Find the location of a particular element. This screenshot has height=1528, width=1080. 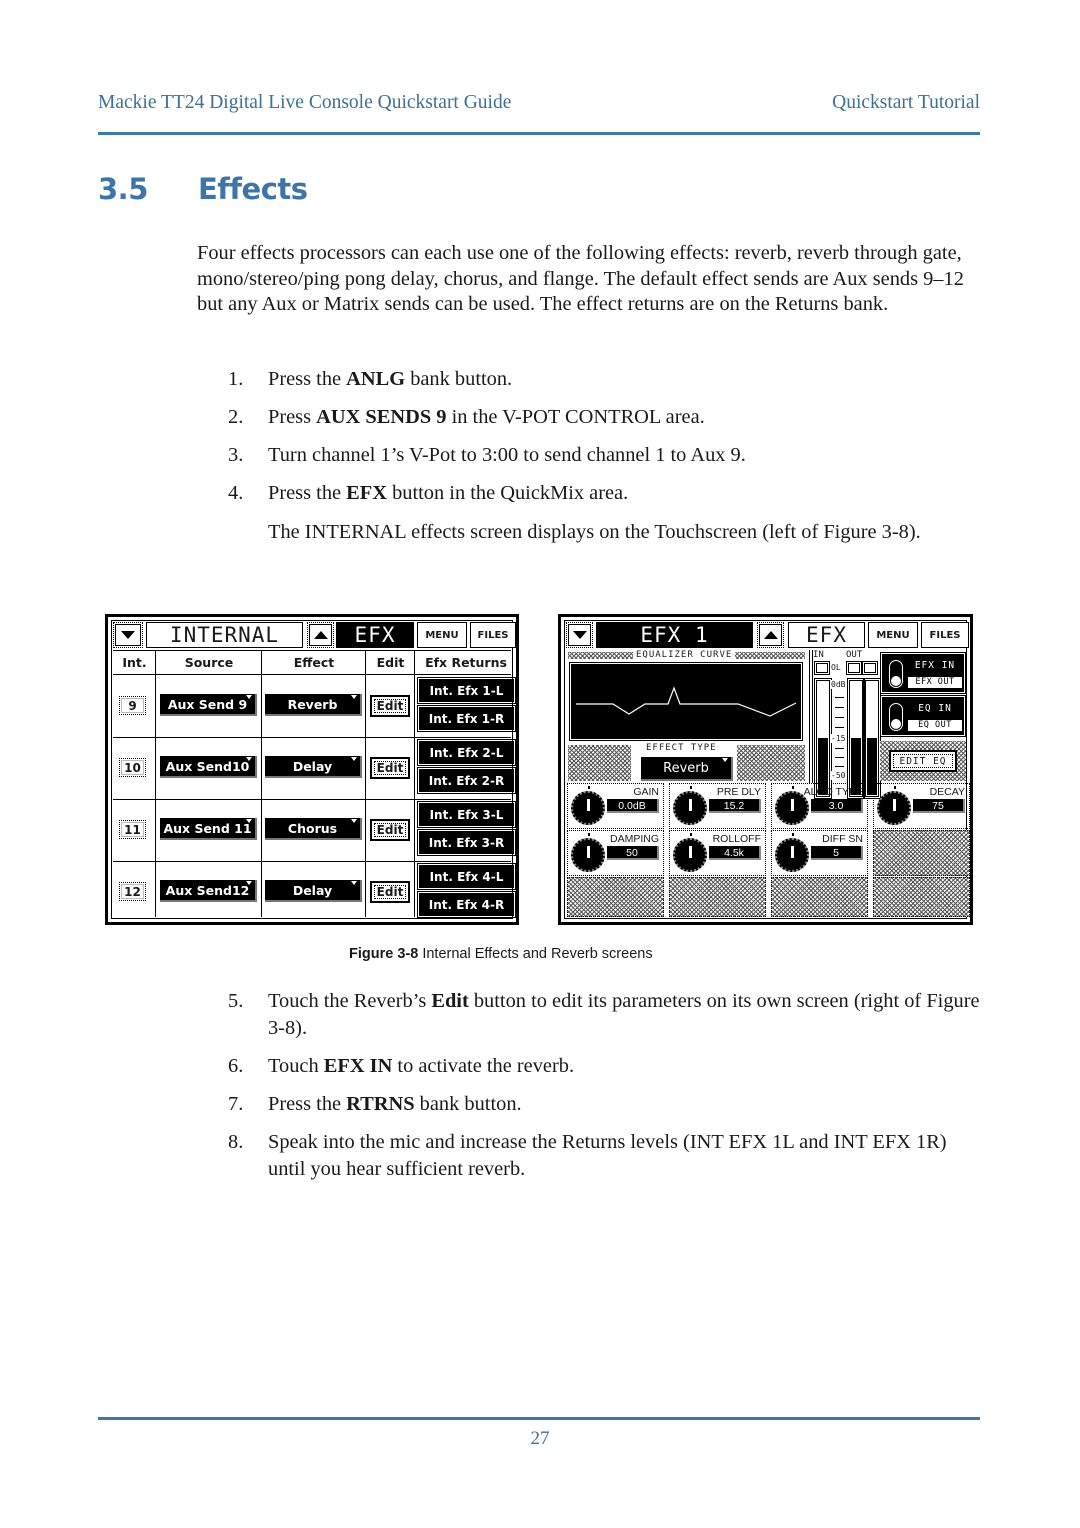

screen-title: INTERNAL is located at coordinates (224, 635).